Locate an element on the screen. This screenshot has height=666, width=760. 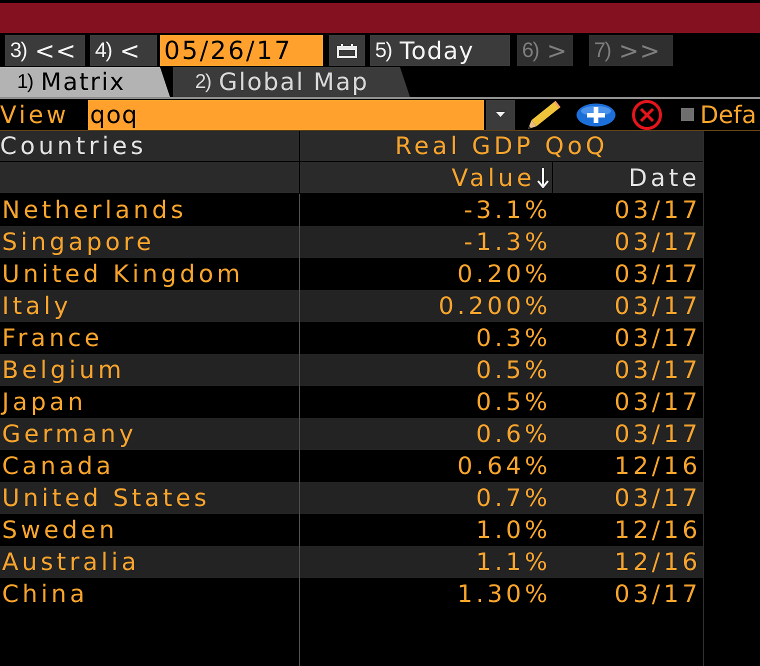
value-cell-text: 0.7% is located at coordinates (513, 498).